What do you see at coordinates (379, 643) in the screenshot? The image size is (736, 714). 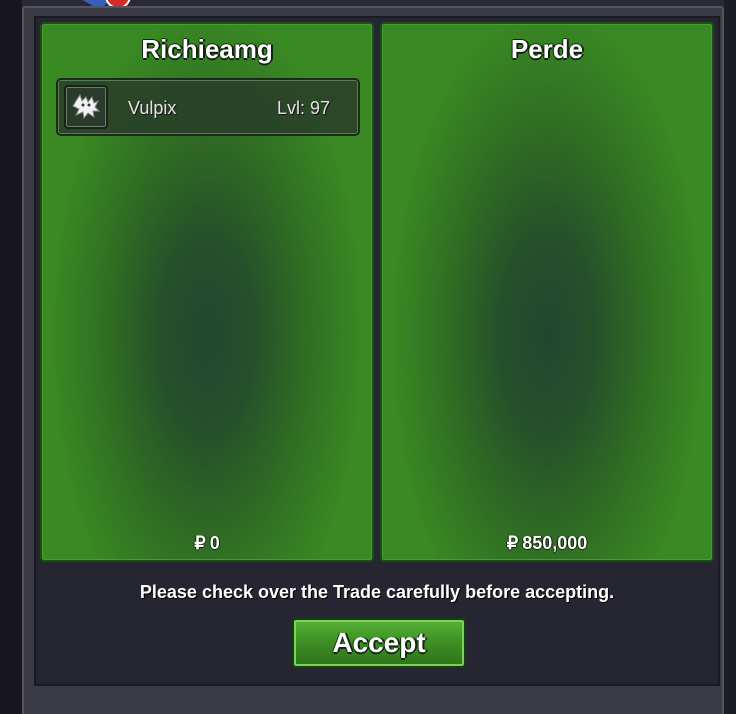 I see `accept-button: Accept` at bounding box center [379, 643].